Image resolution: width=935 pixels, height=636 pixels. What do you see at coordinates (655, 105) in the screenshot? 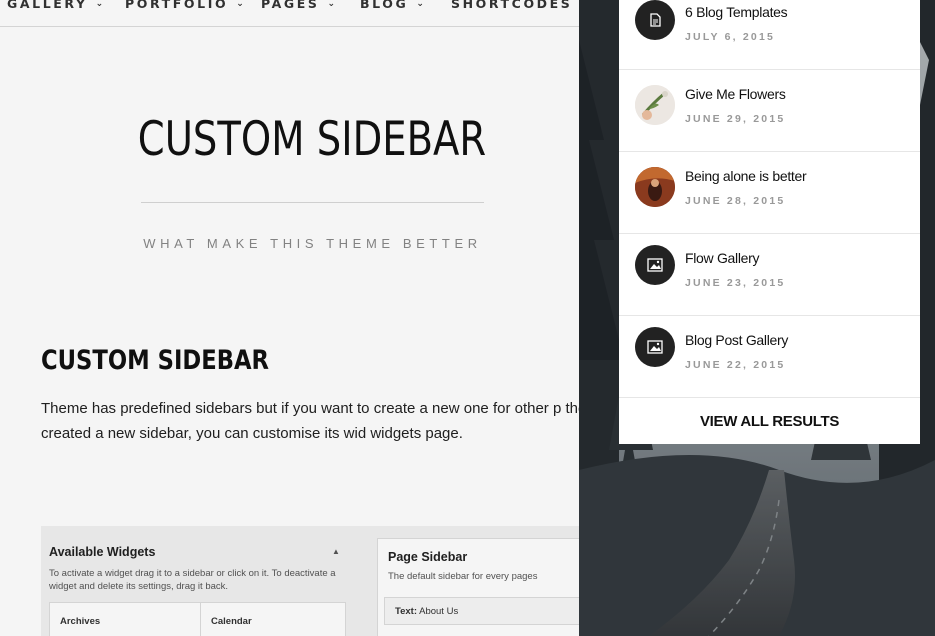
I see `flowers-thumbnail` at bounding box center [655, 105].